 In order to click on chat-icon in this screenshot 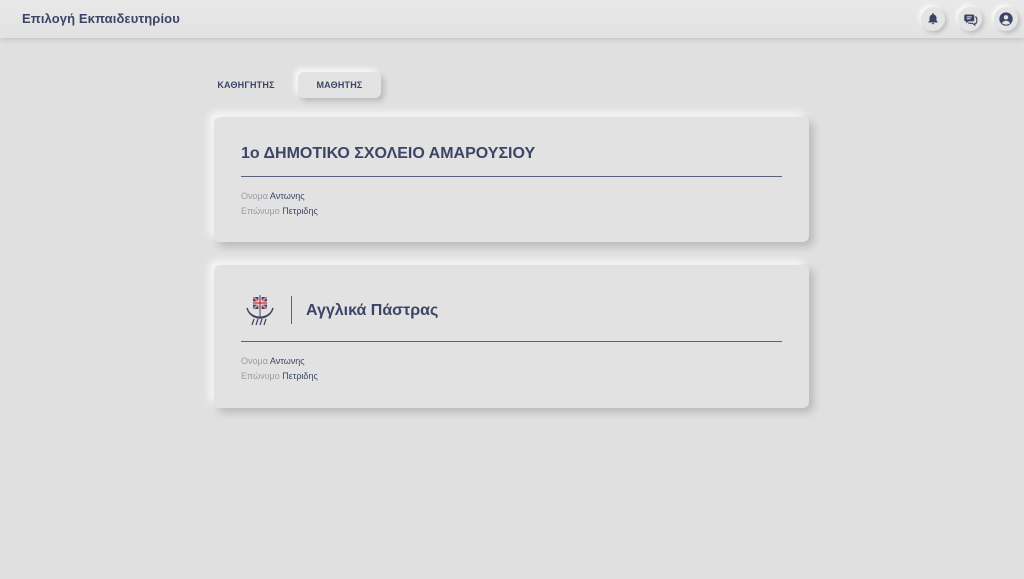, I will do `click(970, 19)`.